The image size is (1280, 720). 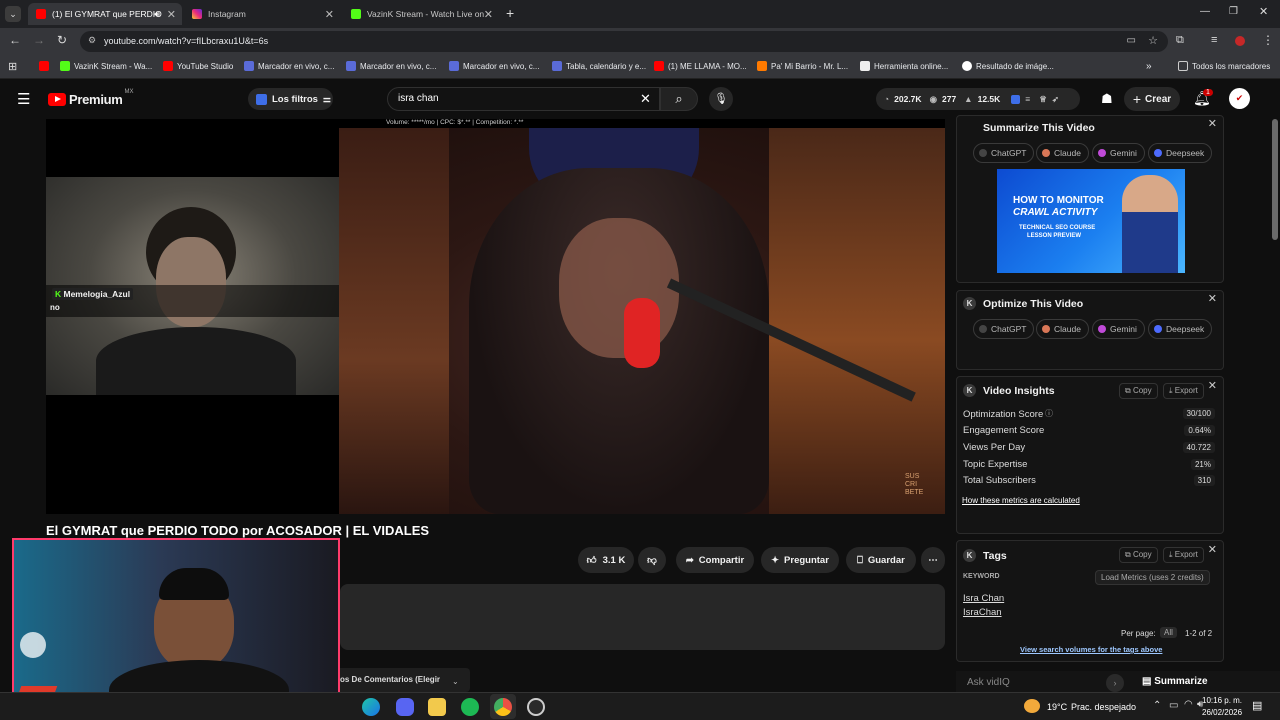 I want to click on back-icon: ←, so click(x=15, y=40).